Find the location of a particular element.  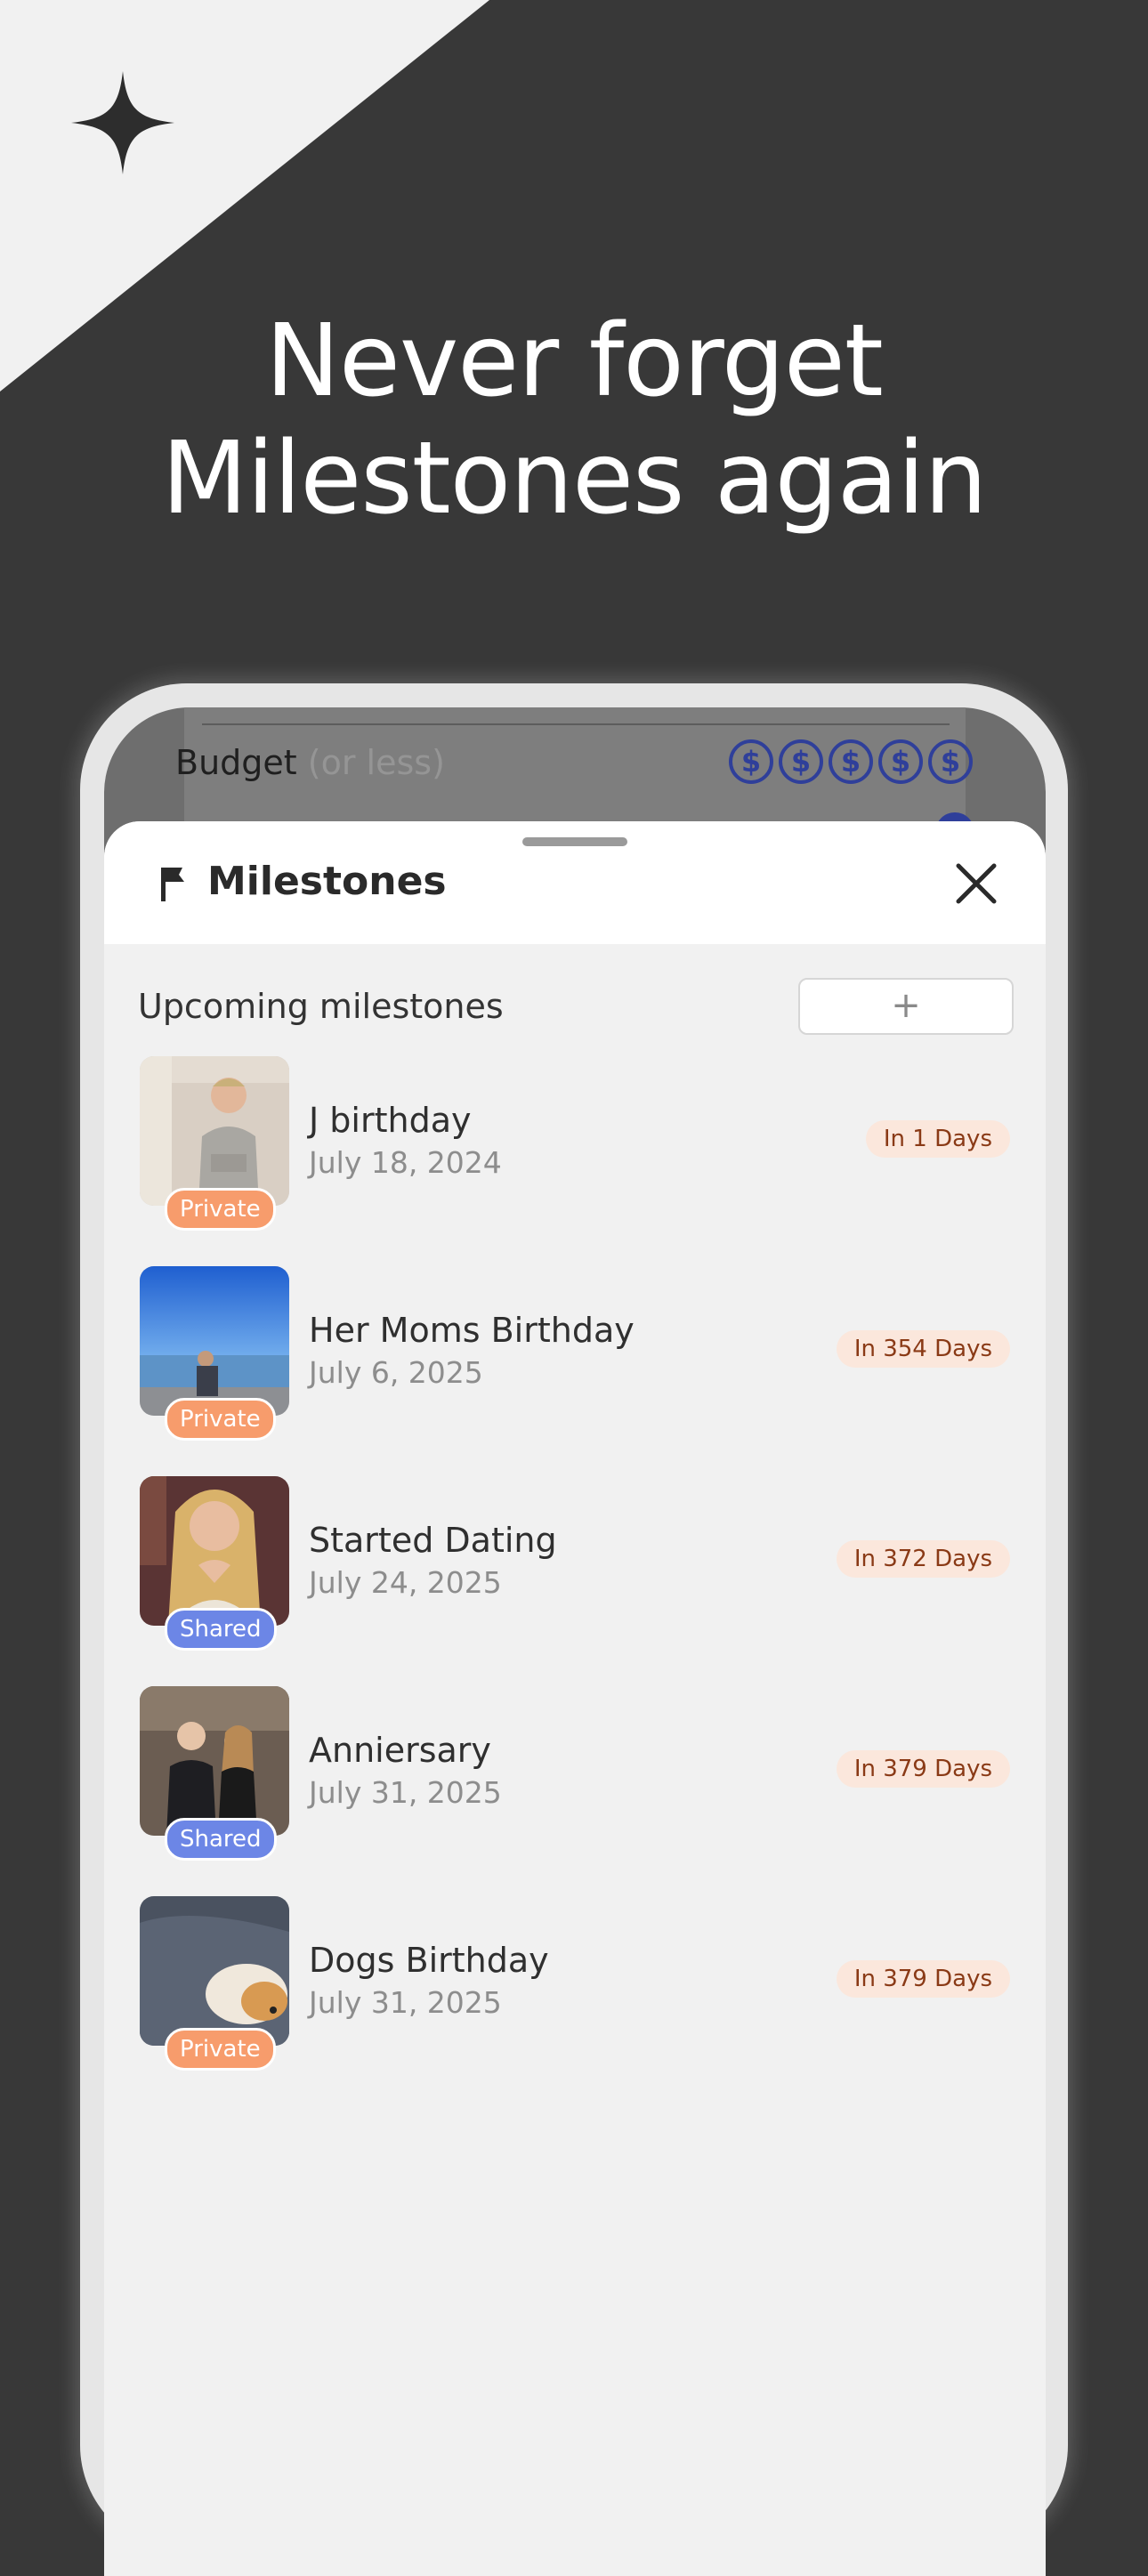

milestone-date: July 24, 2025 is located at coordinates (405, 1582).